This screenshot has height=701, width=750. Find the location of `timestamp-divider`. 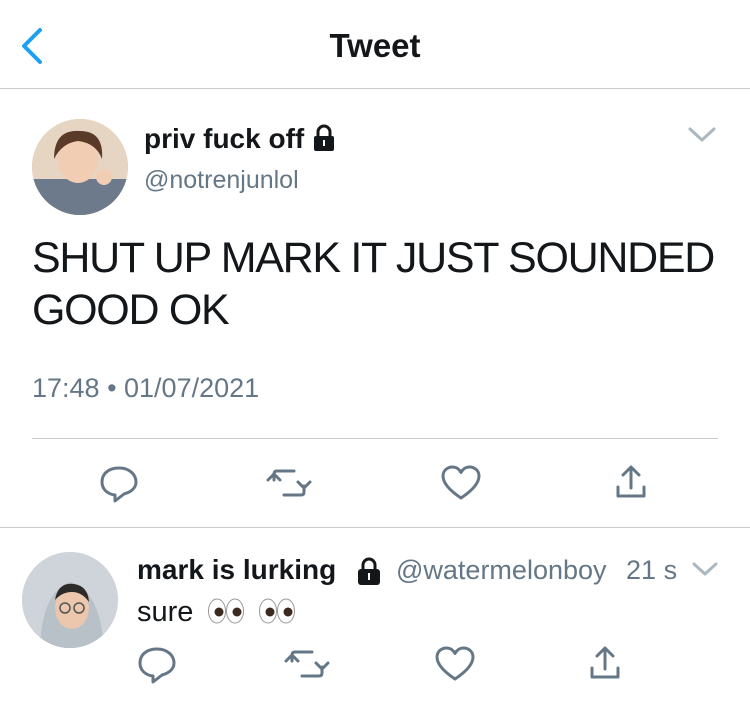

timestamp-divider is located at coordinates (375, 438).